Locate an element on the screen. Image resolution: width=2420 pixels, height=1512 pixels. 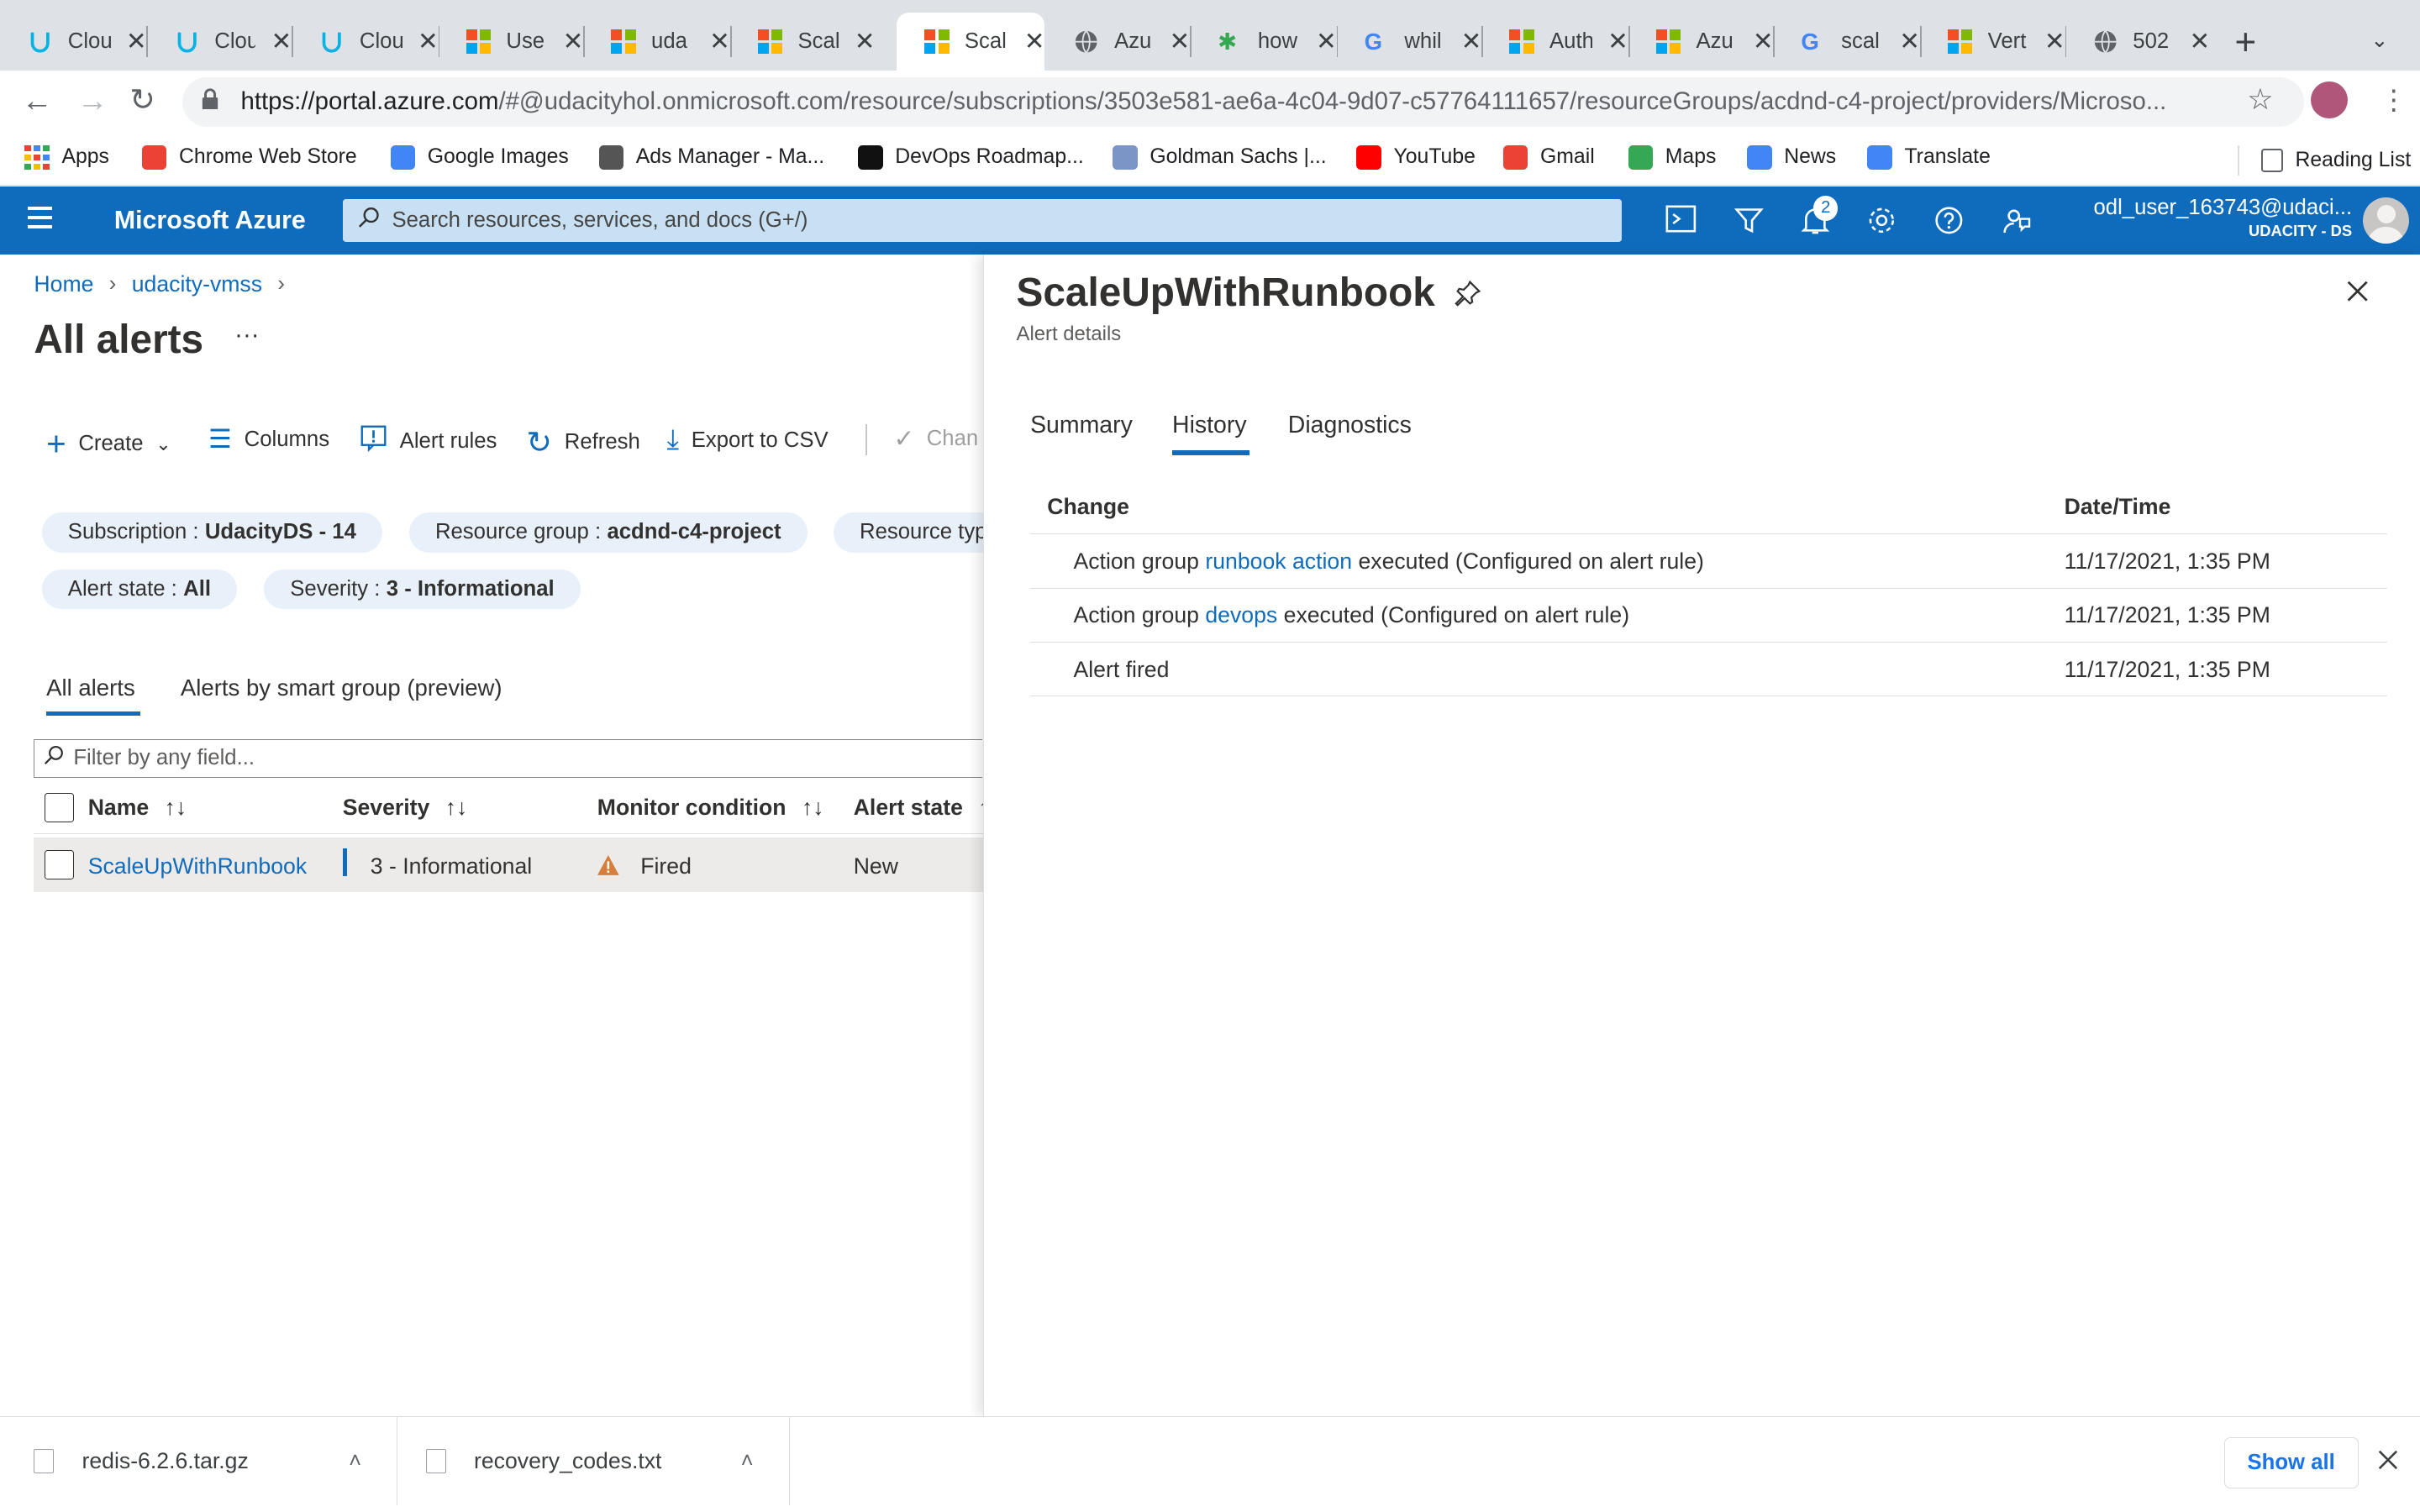
close-icon is located at coordinates (2357, 294).